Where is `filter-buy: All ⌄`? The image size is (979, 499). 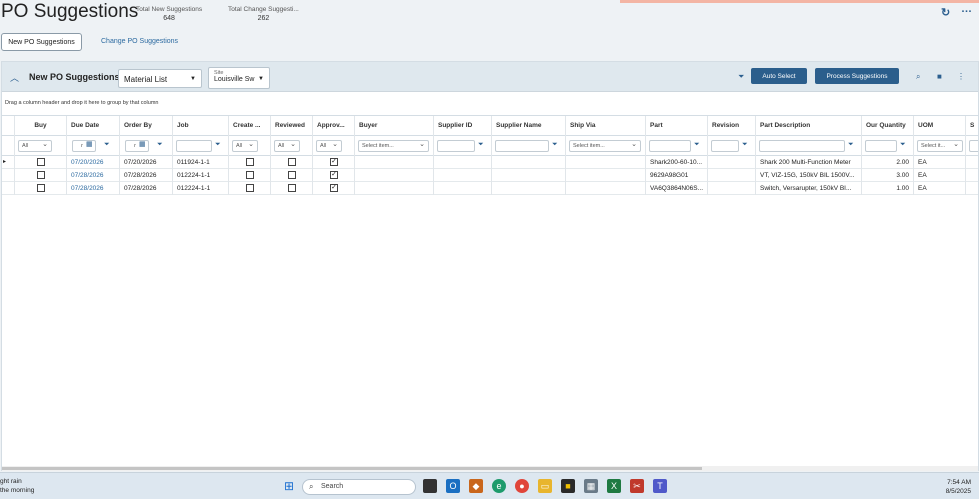
filter-buy: All ⌄ is located at coordinates (40, 146).